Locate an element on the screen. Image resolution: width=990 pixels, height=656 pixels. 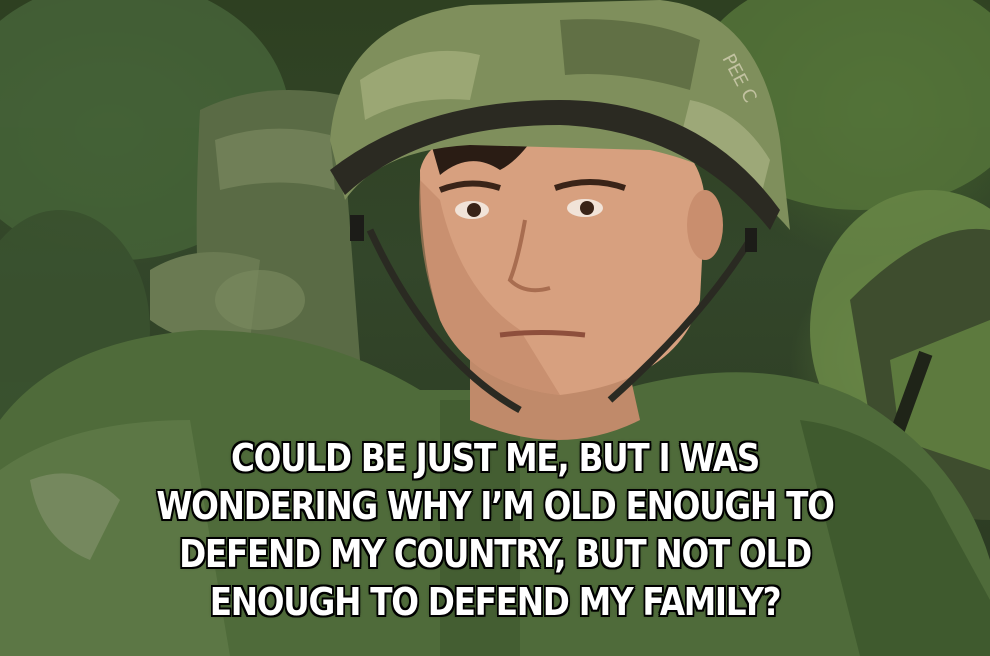
caption-line-3: DEFEND MY COUNTRY, BUT NOT OLD is located at coordinates (495, 554).